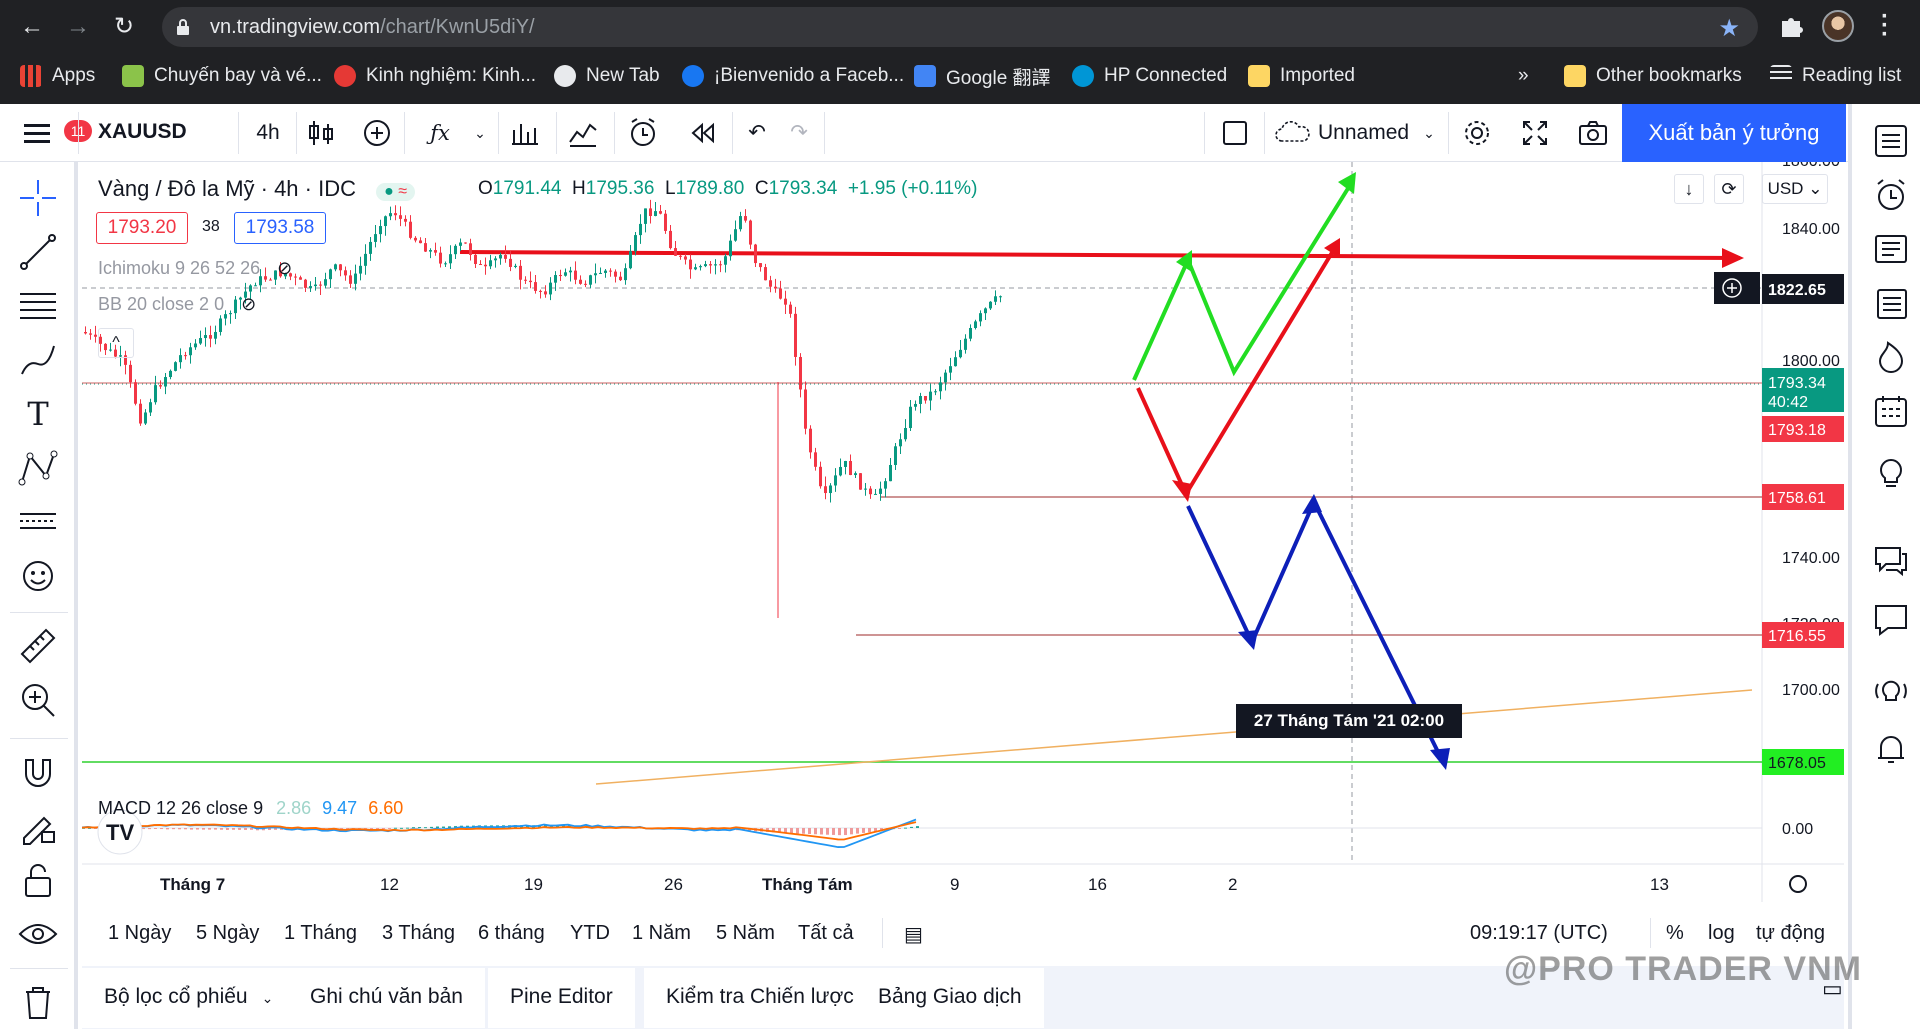 This screenshot has width=1920, height=1029. Describe the element at coordinates (1535, 133) in the screenshot. I see `fullscreen-icon` at that location.